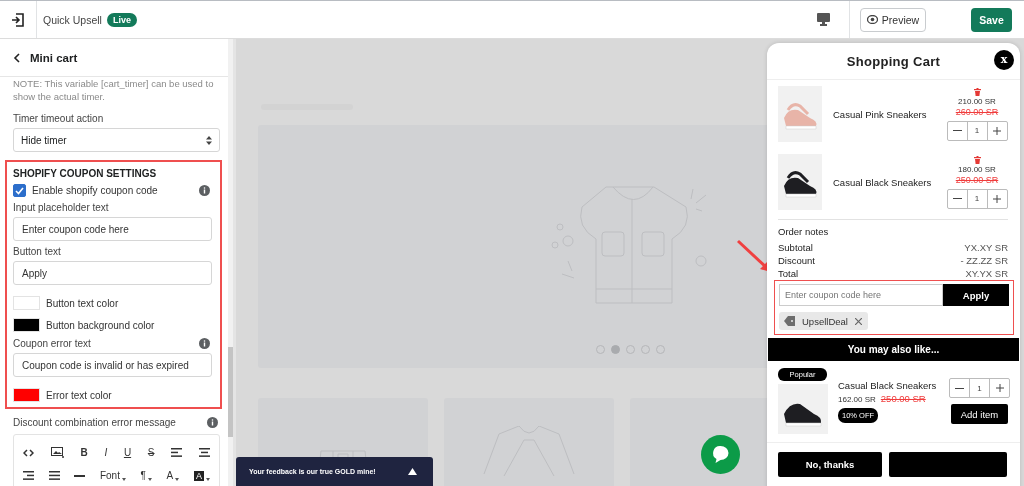 The image size is (1024, 486). What do you see at coordinates (857, 399) in the screenshot?
I see `product-price: 162.00 SR` at bounding box center [857, 399].